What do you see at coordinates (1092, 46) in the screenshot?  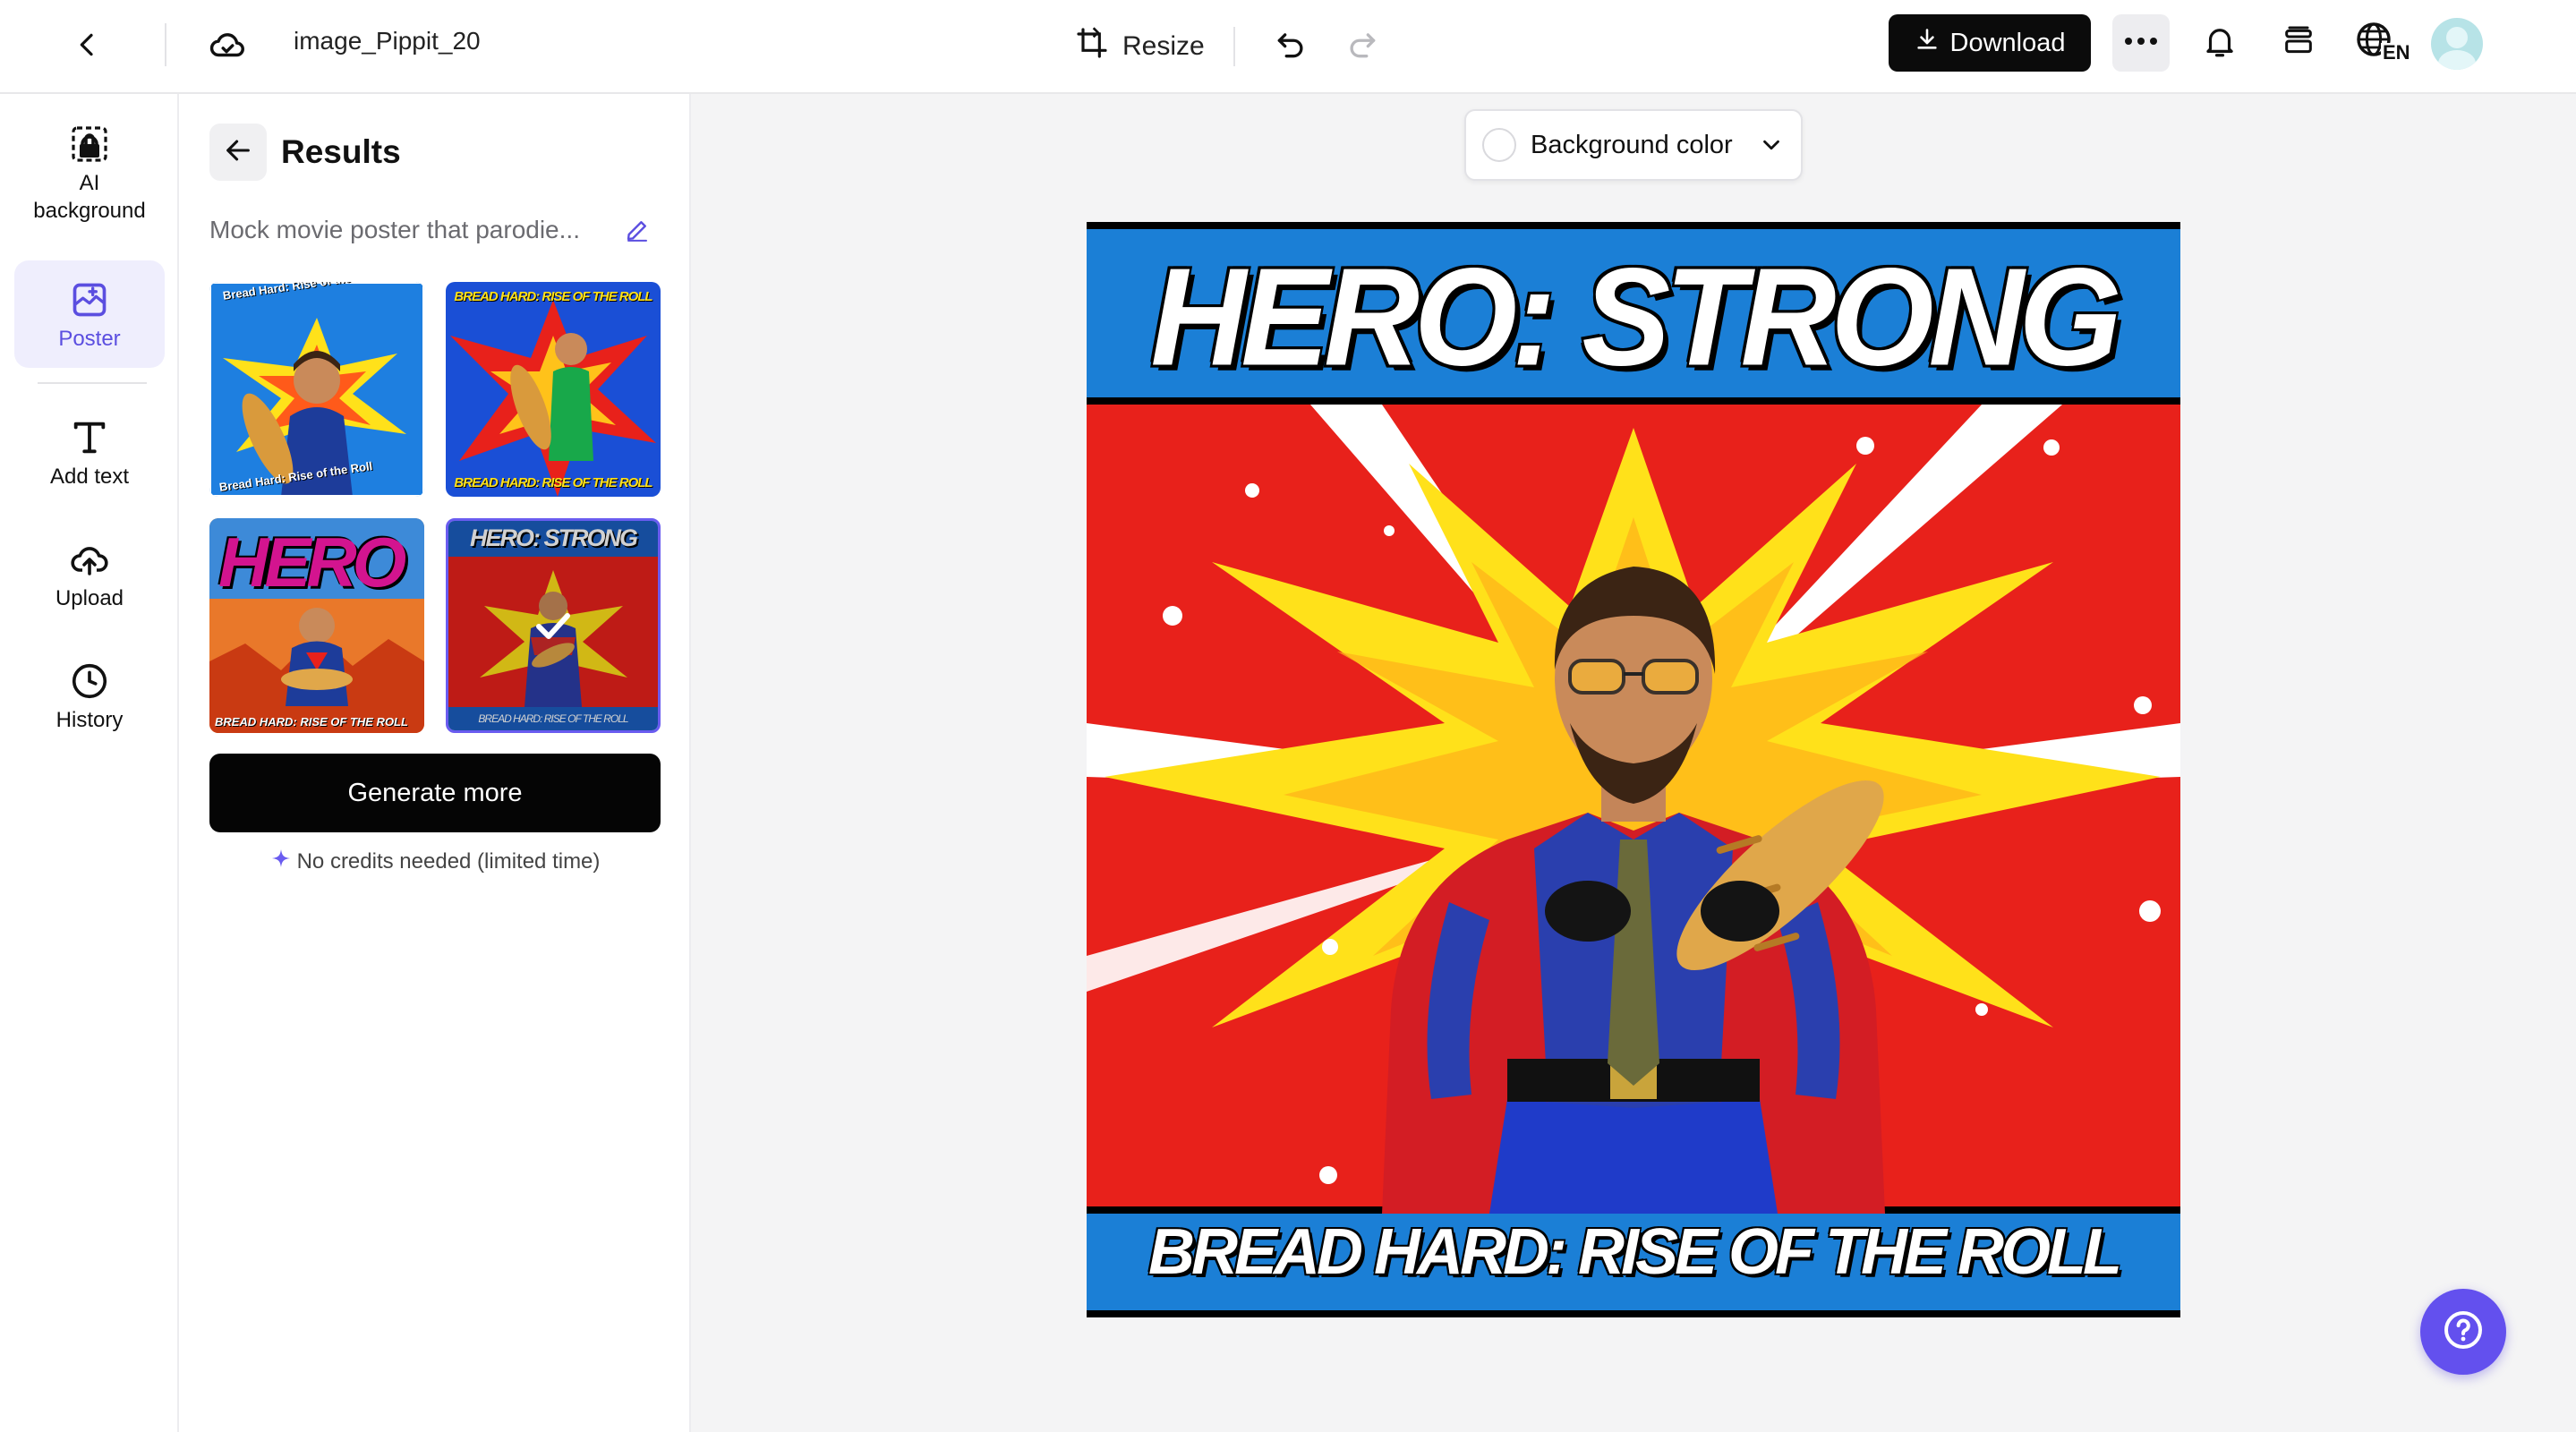 I see `resize-icon` at bounding box center [1092, 46].